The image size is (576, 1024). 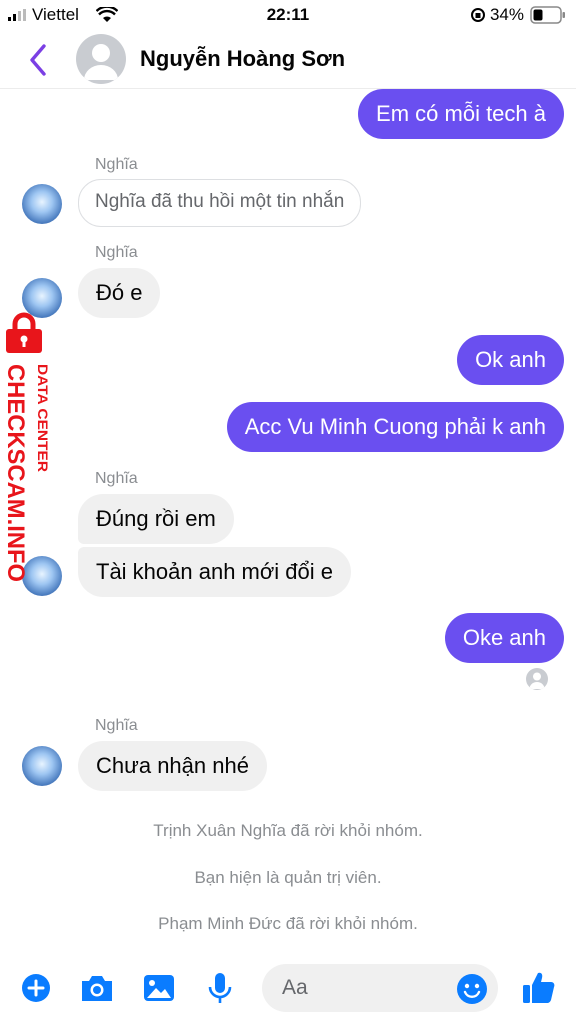 What do you see at coordinates (478, 15) in the screenshot?
I see `orientation-lock-icon` at bounding box center [478, 15].